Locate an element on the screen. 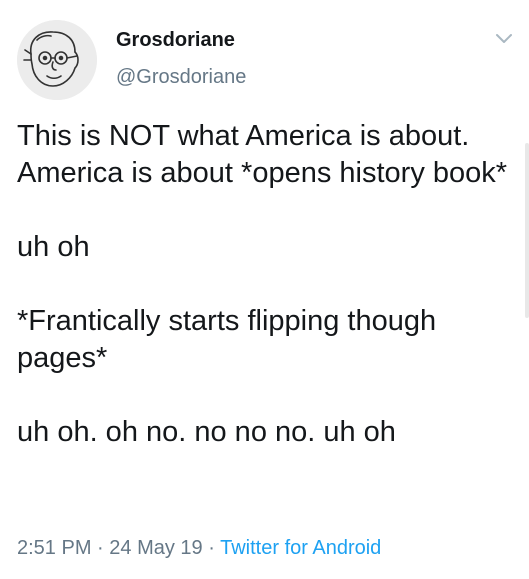 The width and height of the screenshot is (529, 579). tweet-date: 24 May 19 is located at coordinates (155, 548).